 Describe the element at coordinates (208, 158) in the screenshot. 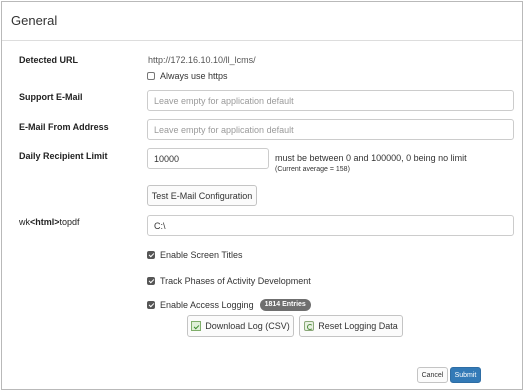

I see `daily-limit-input` at that location.